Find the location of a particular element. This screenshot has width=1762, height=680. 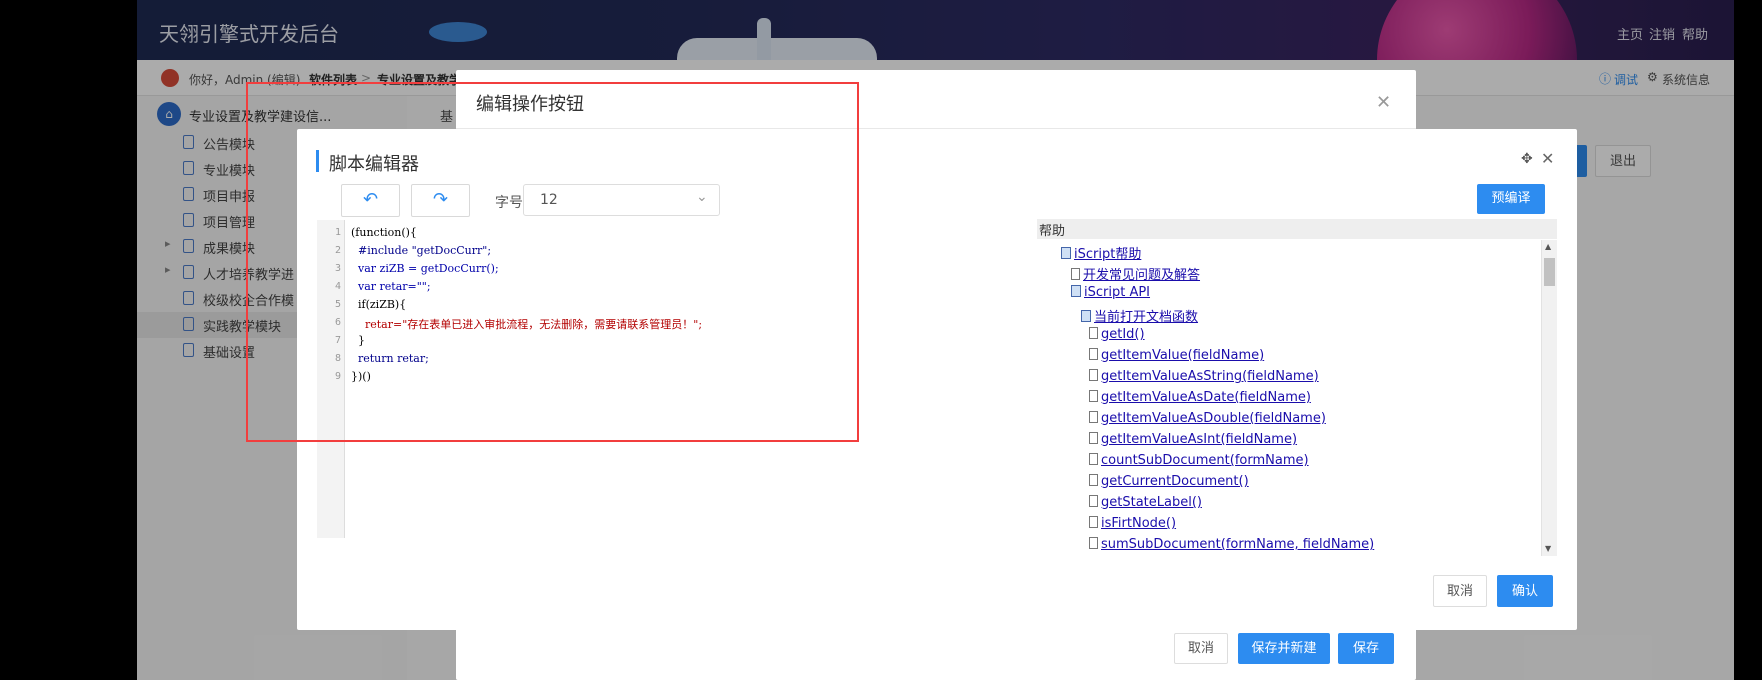

help-panel-header: 帮助 is located at coordinates (1297, 229).